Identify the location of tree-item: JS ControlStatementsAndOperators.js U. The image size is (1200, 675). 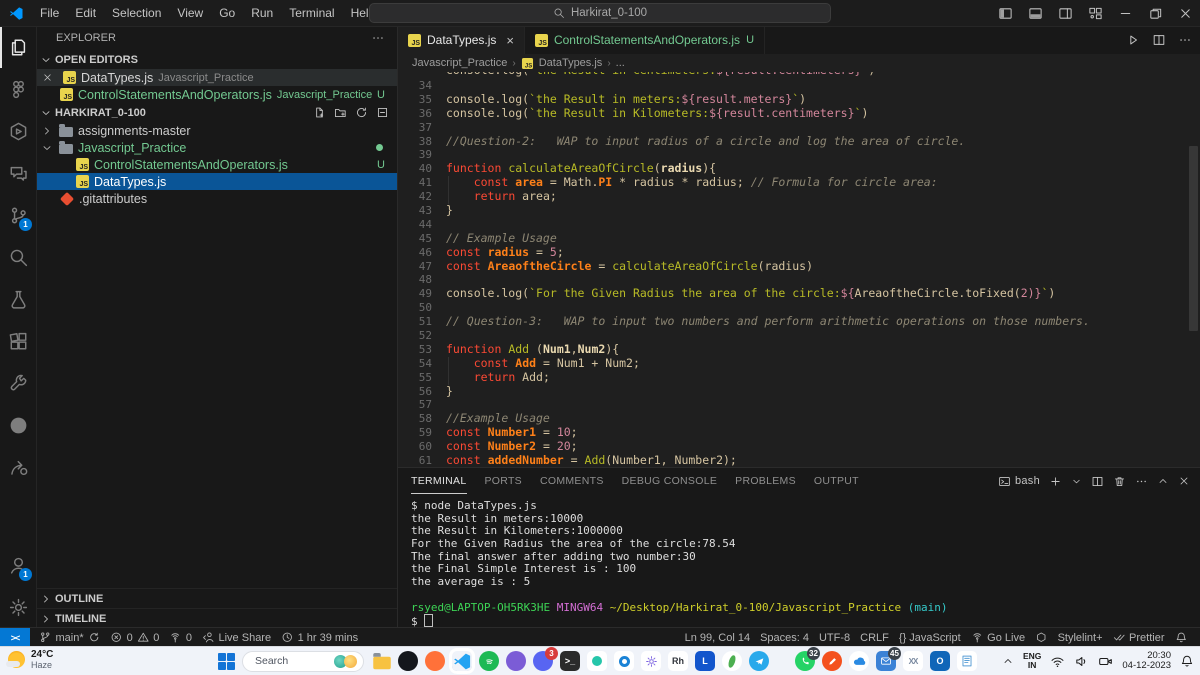
(216, 164).